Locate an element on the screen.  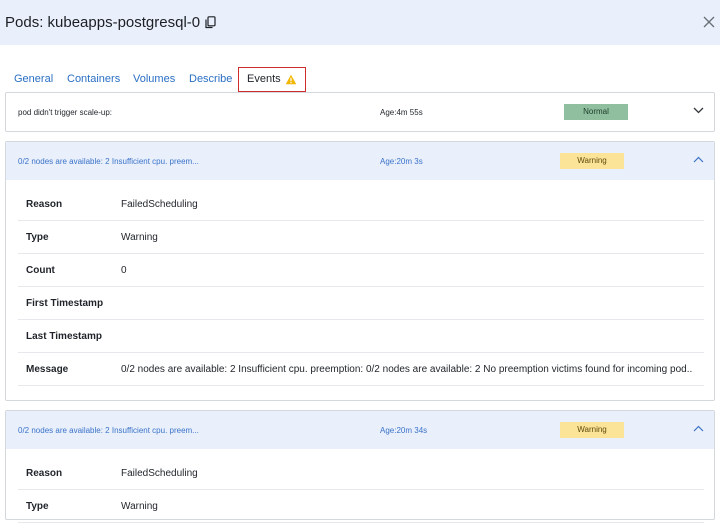
detail-label: First Timestamp is located at coordinates (65, 303).